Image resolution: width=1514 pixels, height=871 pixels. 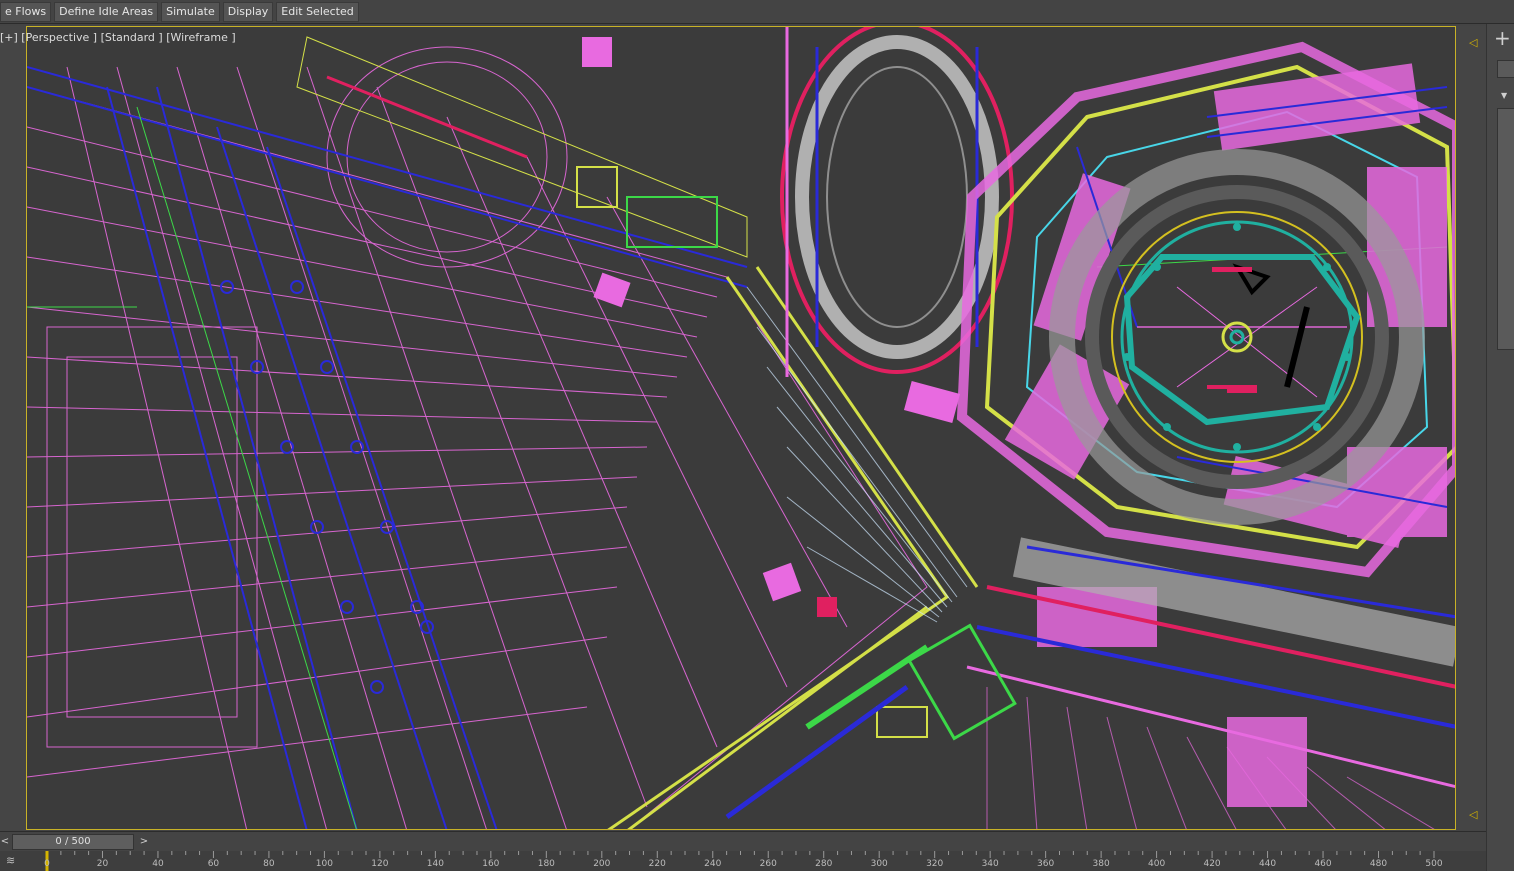 What do you see at coordinates (935, 864) in the screenshot?
I see `ruler-tick-label: 320` at bounding box center [935, 864].